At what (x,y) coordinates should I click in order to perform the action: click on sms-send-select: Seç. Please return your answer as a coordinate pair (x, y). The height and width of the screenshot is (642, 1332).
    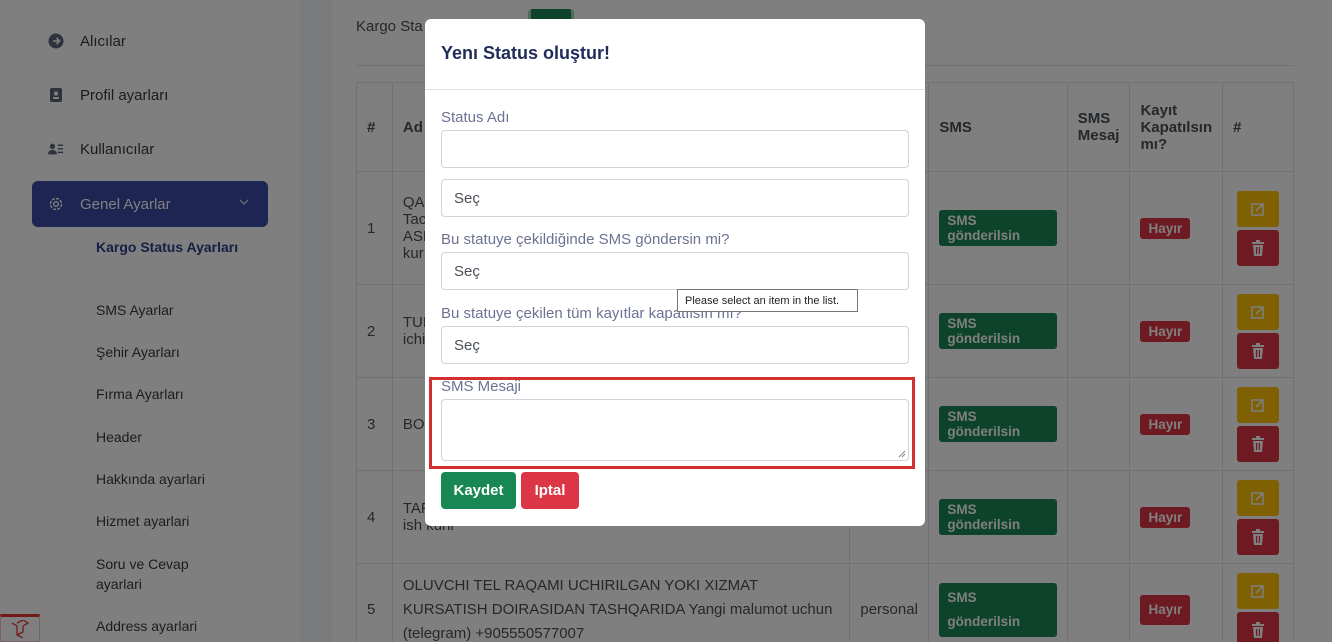
    Looking at the image, I should click on (675, 271).